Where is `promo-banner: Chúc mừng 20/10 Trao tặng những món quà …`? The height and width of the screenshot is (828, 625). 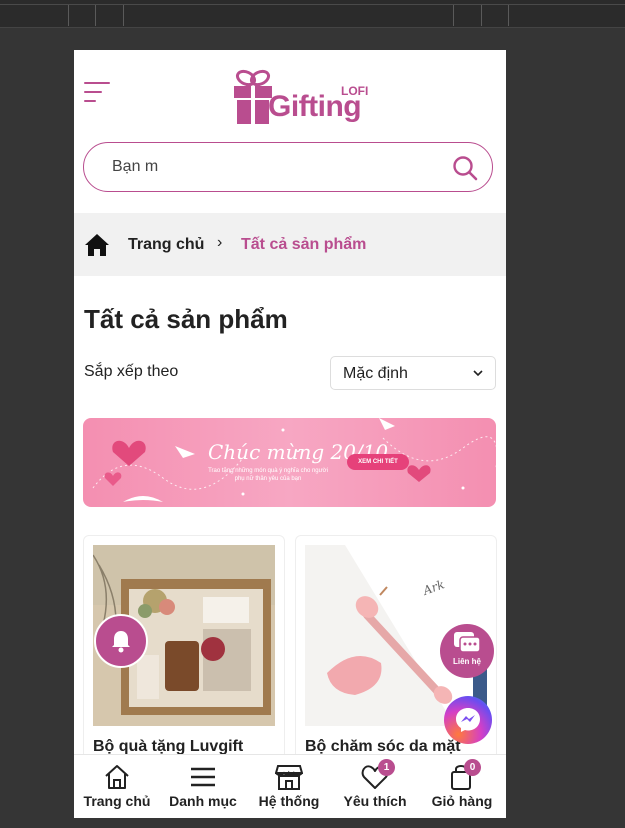 promo-banner: Chúc mừng 20/10 Trao tặng những món quà … is located at coordinates (289, 462).